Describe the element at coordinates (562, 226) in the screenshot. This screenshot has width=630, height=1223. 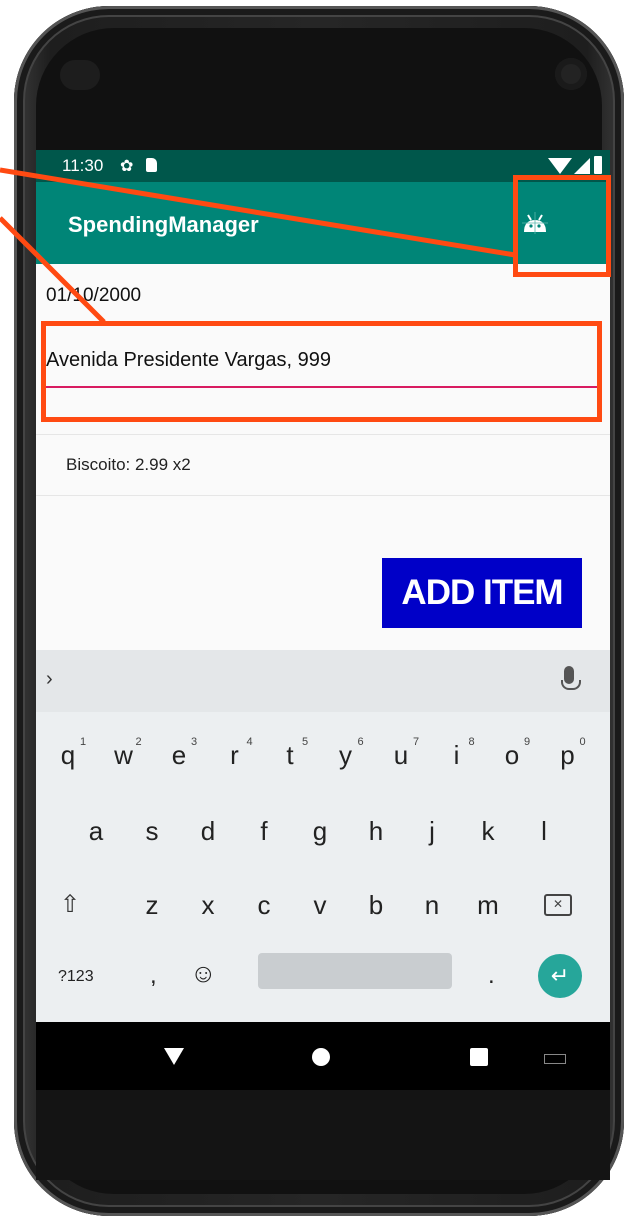
I see `highlight-box-icon` at that location.